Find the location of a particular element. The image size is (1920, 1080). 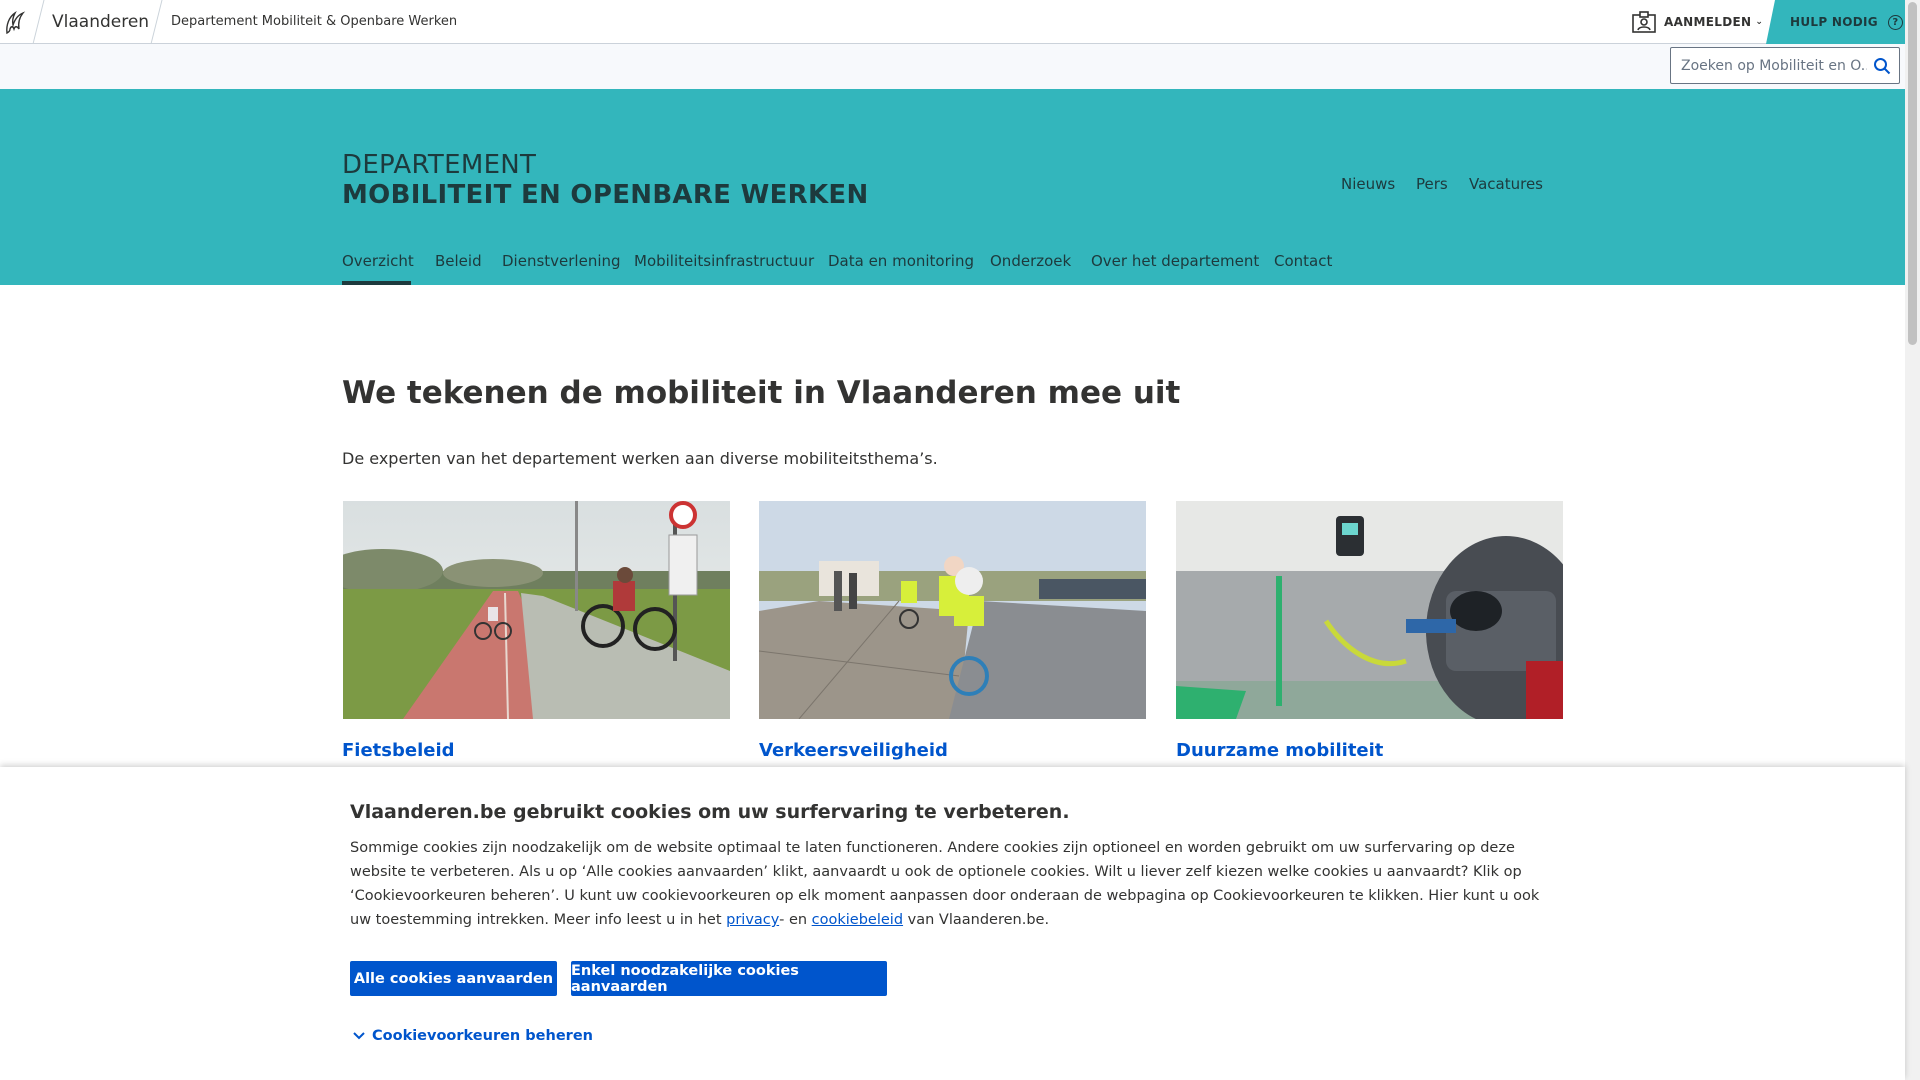

cookie-preferences-toggle: Cookievoorkeuren beheren is located at coordinates (472, 1036).